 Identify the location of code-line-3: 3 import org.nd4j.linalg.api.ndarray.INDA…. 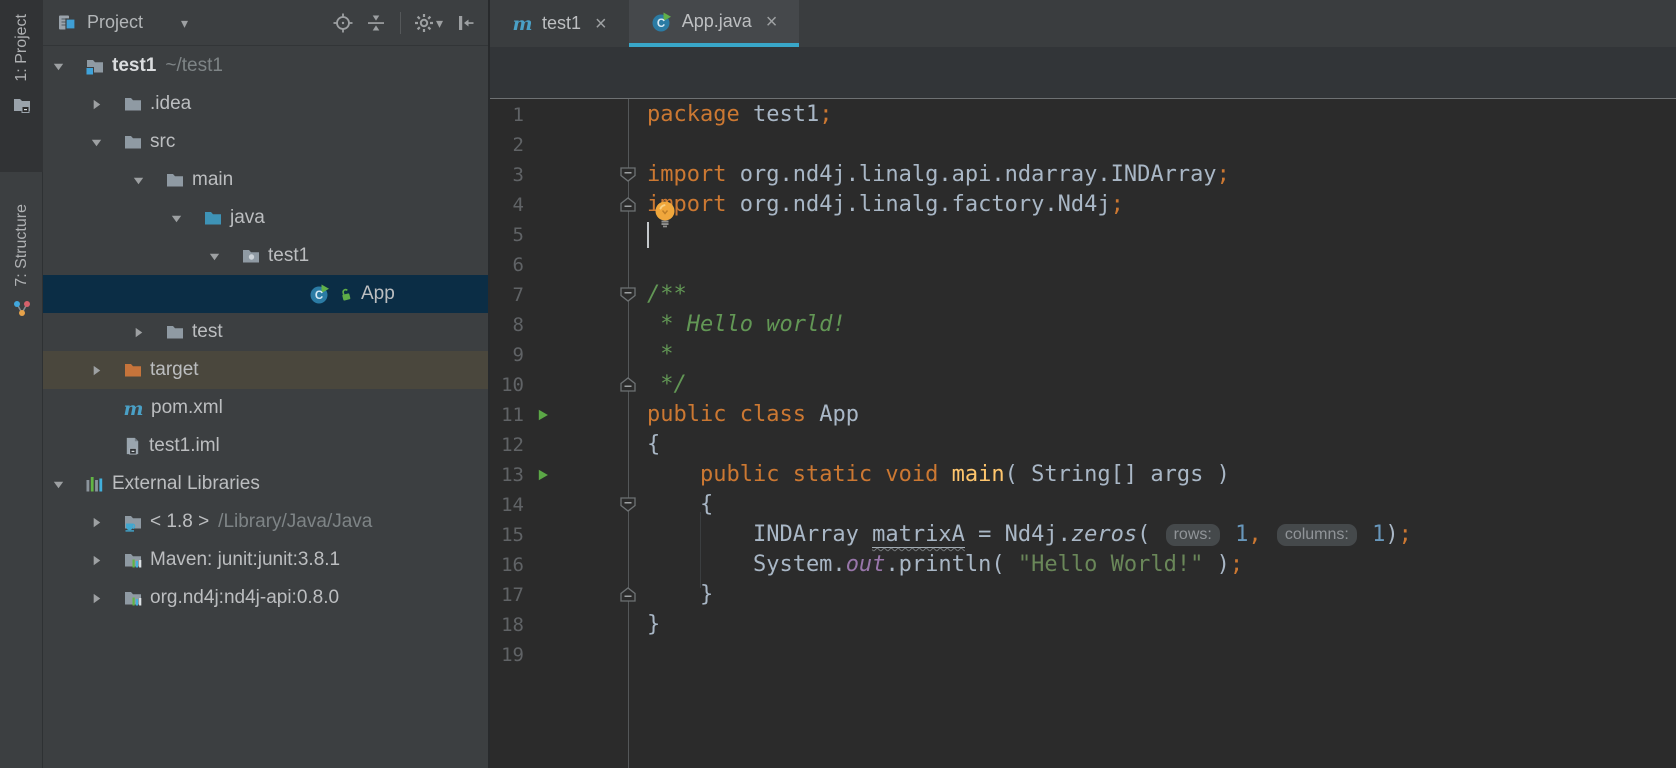
(1083, 175).